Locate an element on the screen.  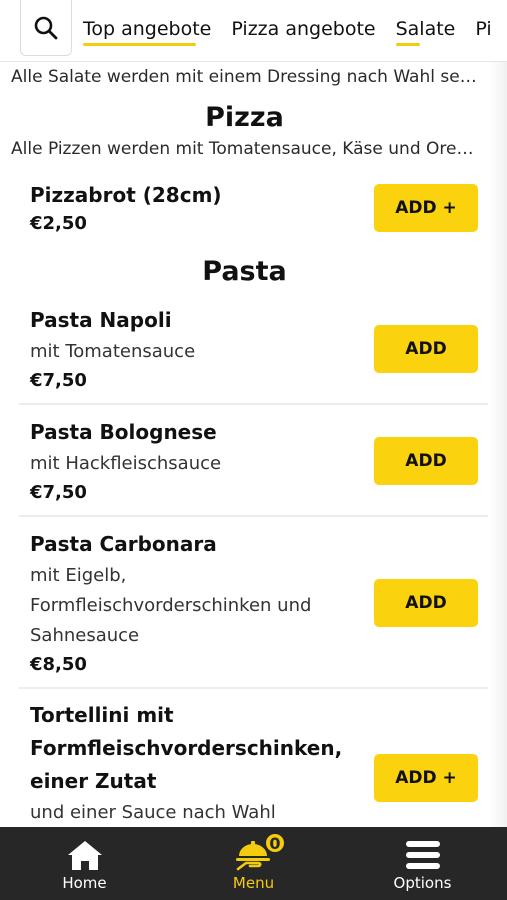
menu-item: Pasta Napoli mit Tomatensauce €7,50 ADD is located at coordinates (253, 352).